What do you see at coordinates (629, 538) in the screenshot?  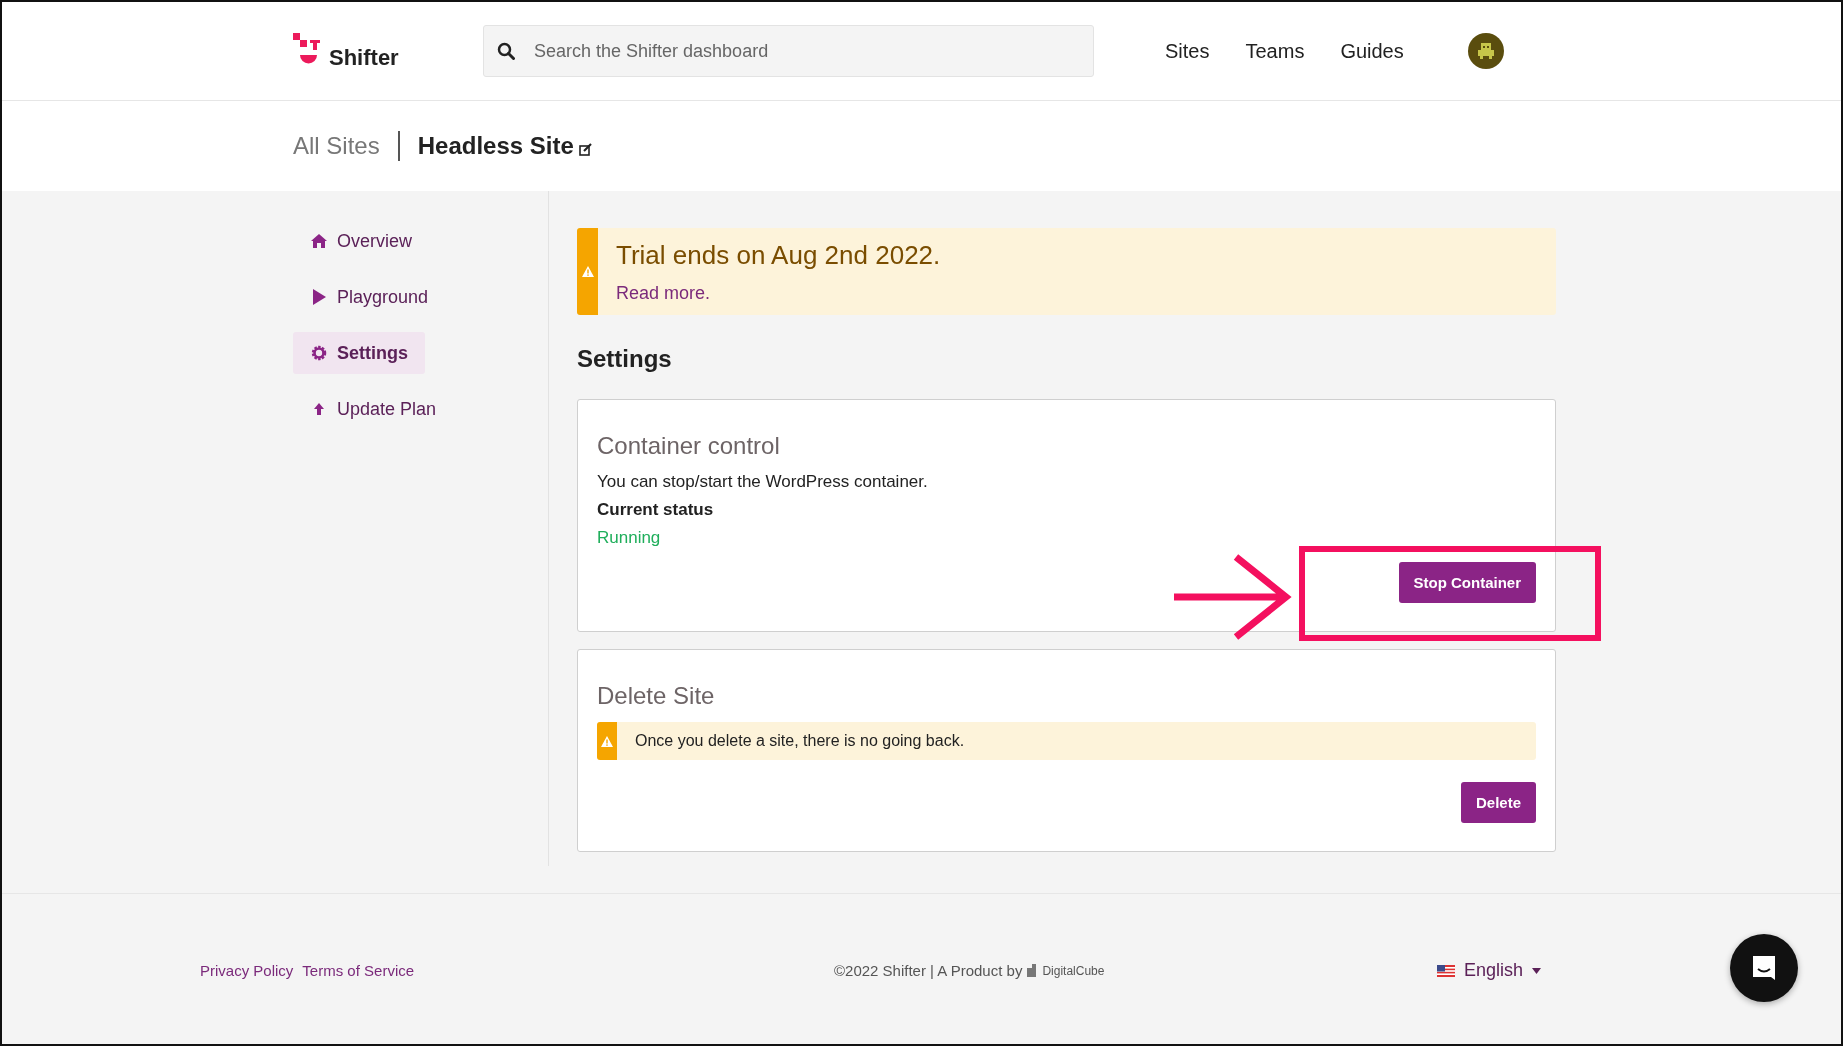 I see `status-value: Running` at bounding box center [629, 538].